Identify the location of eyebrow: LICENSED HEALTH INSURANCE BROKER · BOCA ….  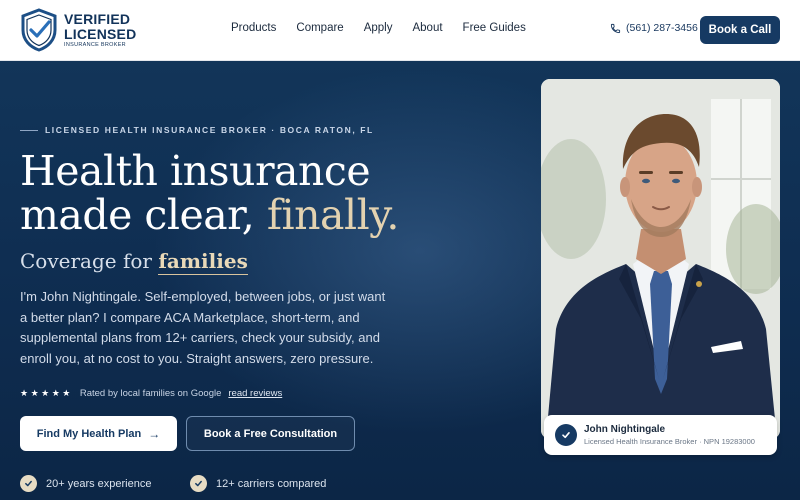
(197, 130).